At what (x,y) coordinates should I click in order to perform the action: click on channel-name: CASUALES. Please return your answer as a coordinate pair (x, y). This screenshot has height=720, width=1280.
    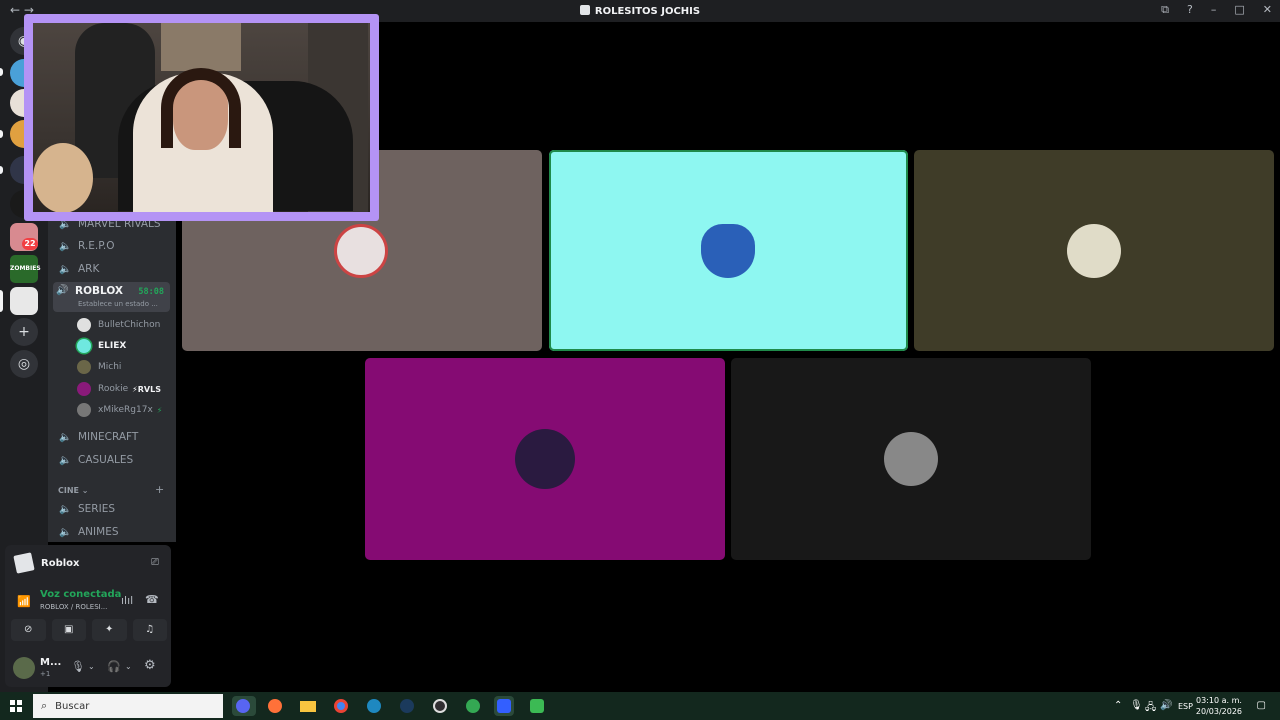
    Looking at the image, I should click on (106, 460).